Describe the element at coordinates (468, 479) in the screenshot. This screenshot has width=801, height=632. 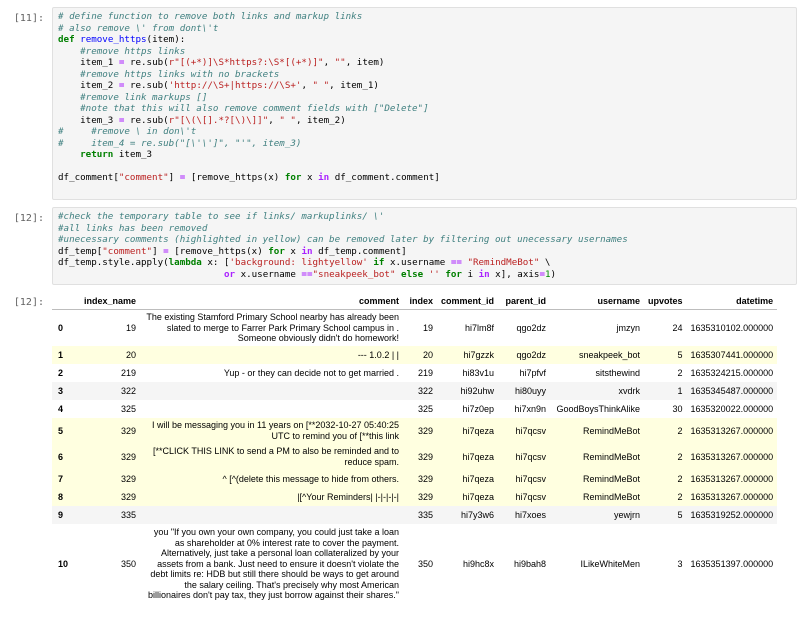
I see `cell-comment-id: hi7qeza` at that location.